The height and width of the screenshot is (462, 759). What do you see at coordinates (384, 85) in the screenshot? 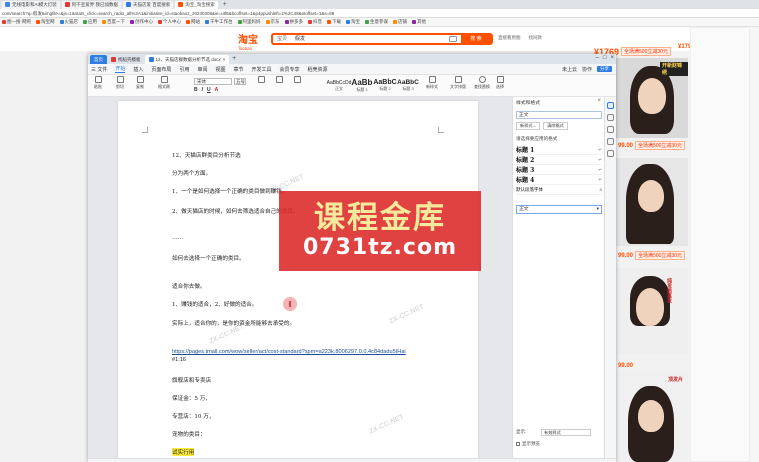
I see `style-heading-2: AaBbC 标题 2` at bounding box center [384, 85].